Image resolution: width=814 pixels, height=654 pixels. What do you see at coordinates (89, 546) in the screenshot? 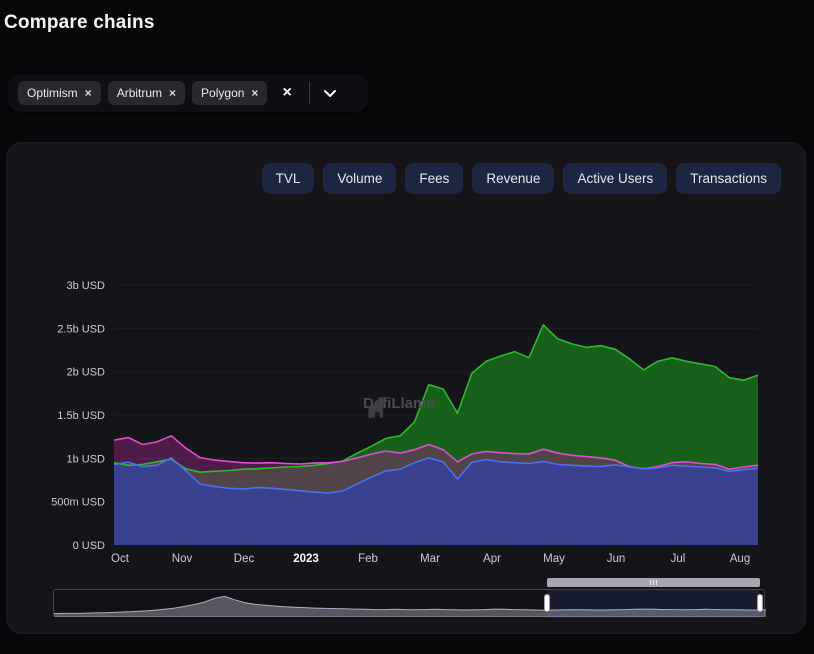
I see `svg-text: 0 USD` at bounding box center [89, 546].